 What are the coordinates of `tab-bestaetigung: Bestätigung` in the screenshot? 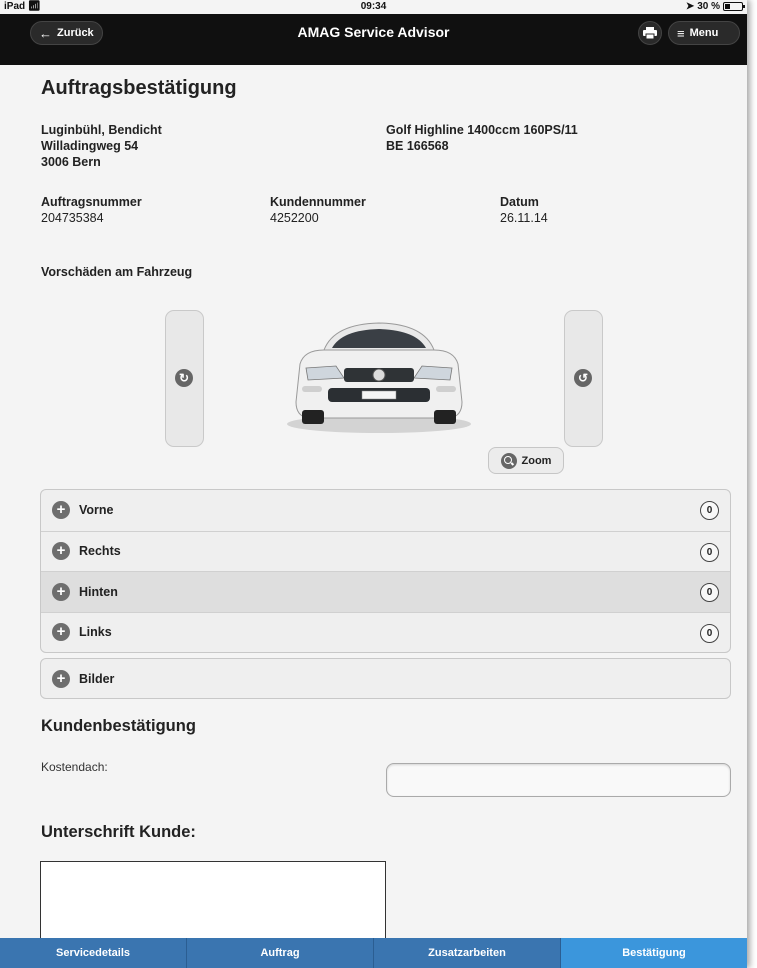 It's located at (653, 953).